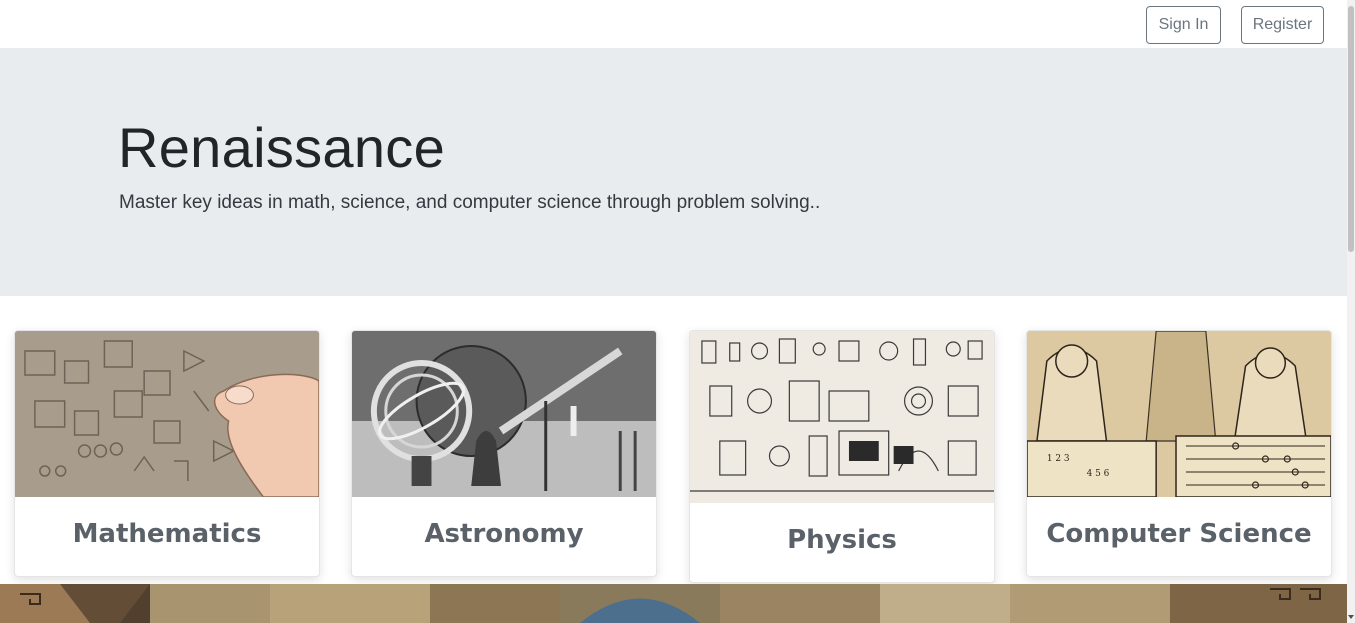  Describe the element at coordinates (1351, 129) in the screenshot. I see `scrollbar-thumb` at that location.